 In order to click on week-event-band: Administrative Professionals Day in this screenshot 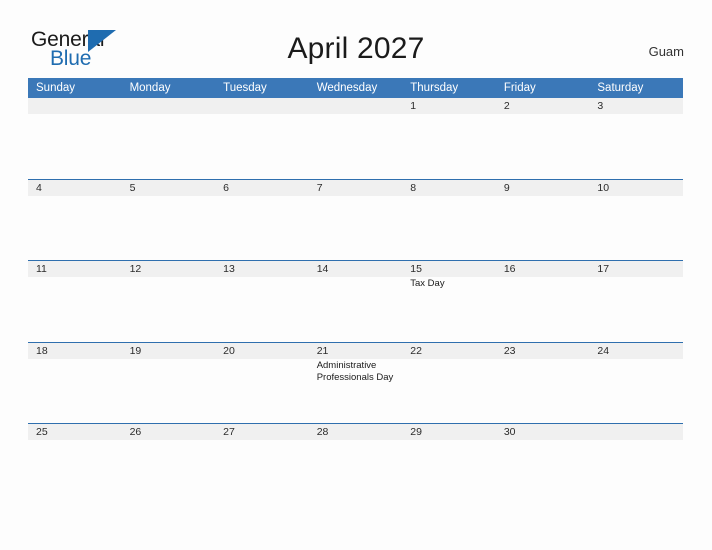, I will do `click(355, 391)`.